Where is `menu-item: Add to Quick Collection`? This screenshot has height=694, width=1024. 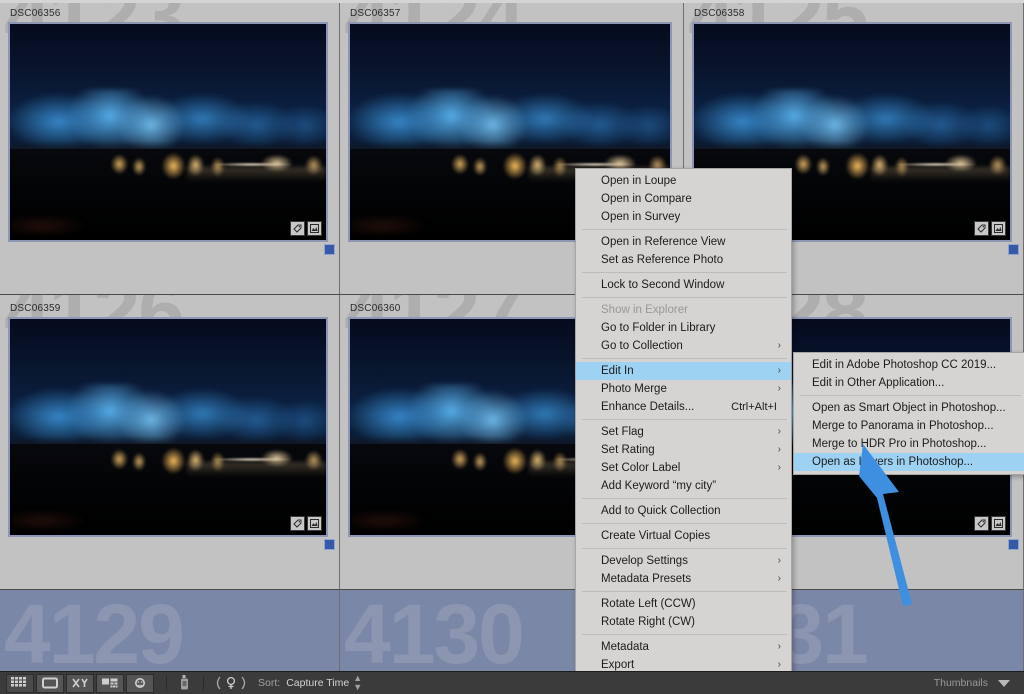 menu-item: Add to Quick Collection is located at coordinates (683, 511).